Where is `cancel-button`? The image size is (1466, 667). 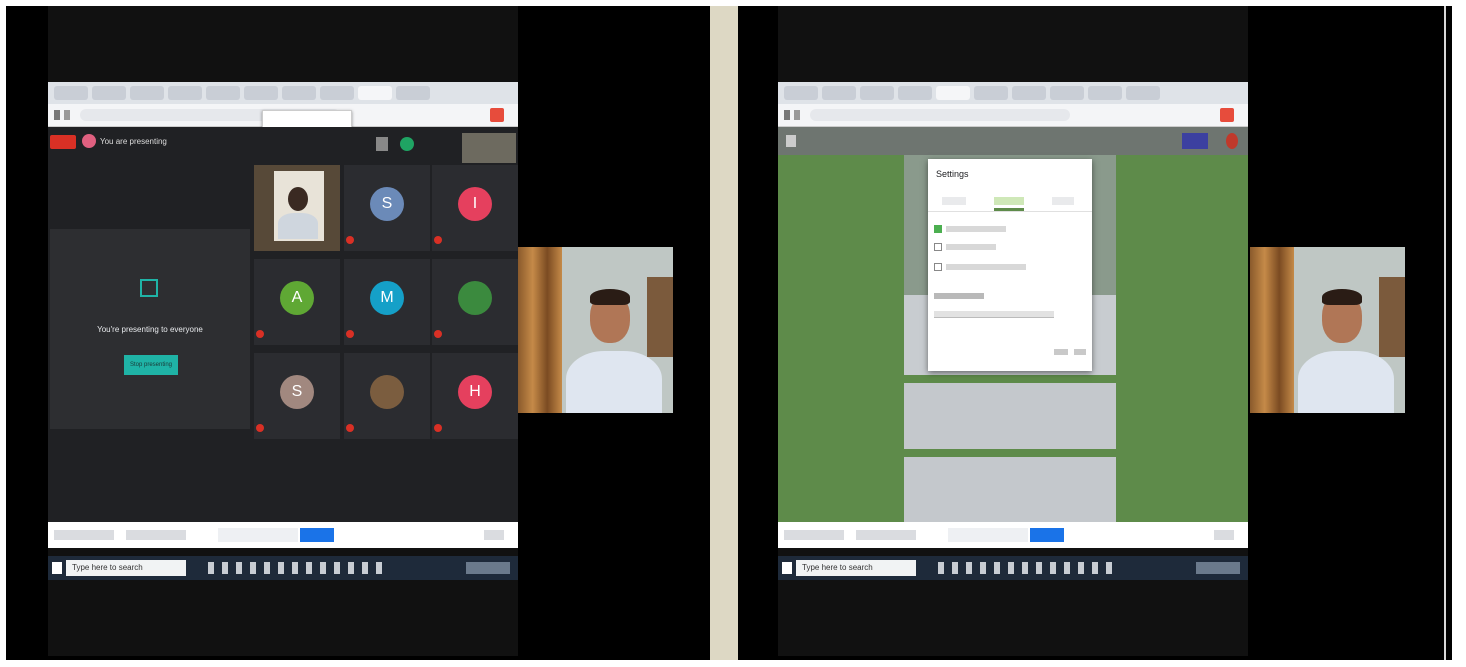
cancel-button is located at coordinates (1061, 352).